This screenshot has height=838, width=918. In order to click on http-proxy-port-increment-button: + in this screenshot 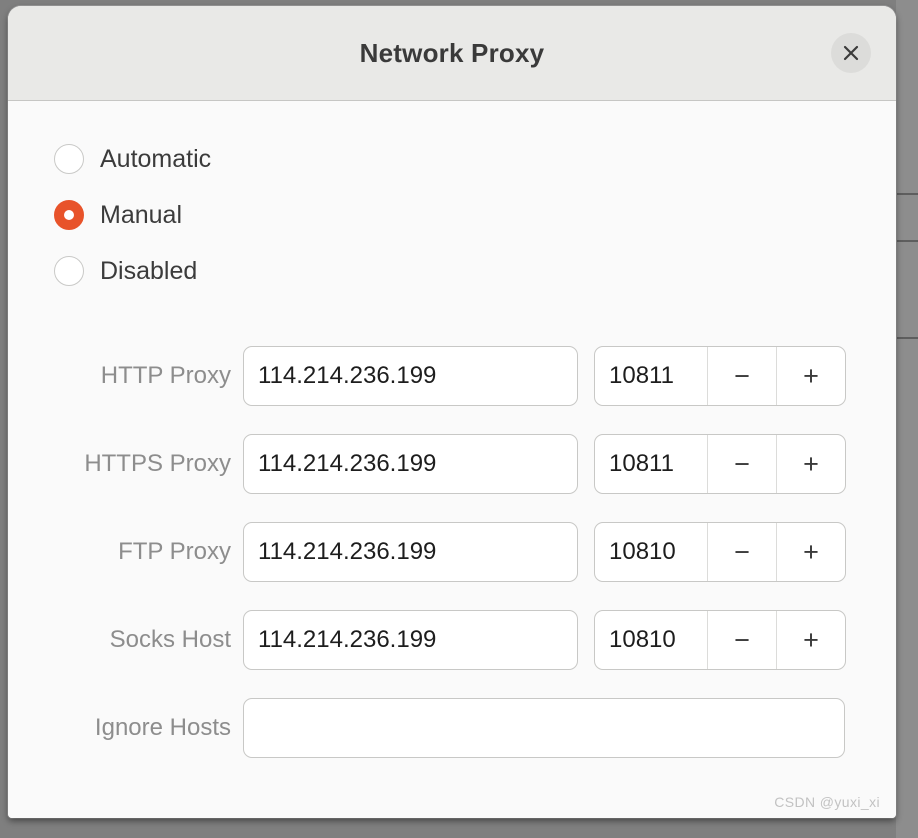, I will do `click(810, 376)`.